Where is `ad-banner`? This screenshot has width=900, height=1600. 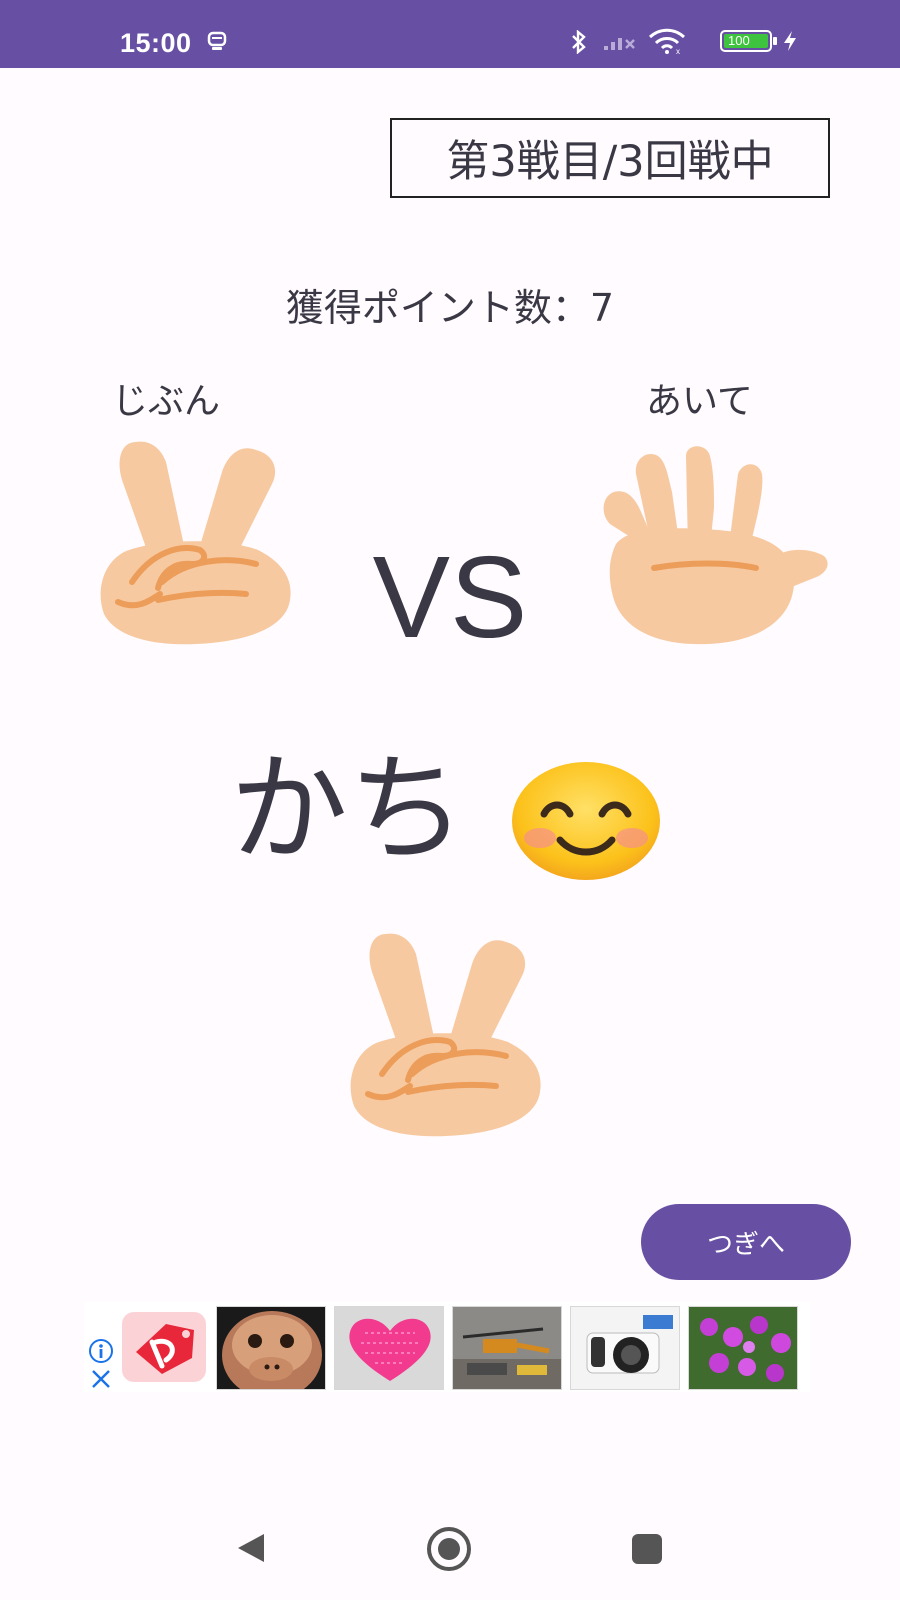 ad-banner is located at coordinates (447, 1347).